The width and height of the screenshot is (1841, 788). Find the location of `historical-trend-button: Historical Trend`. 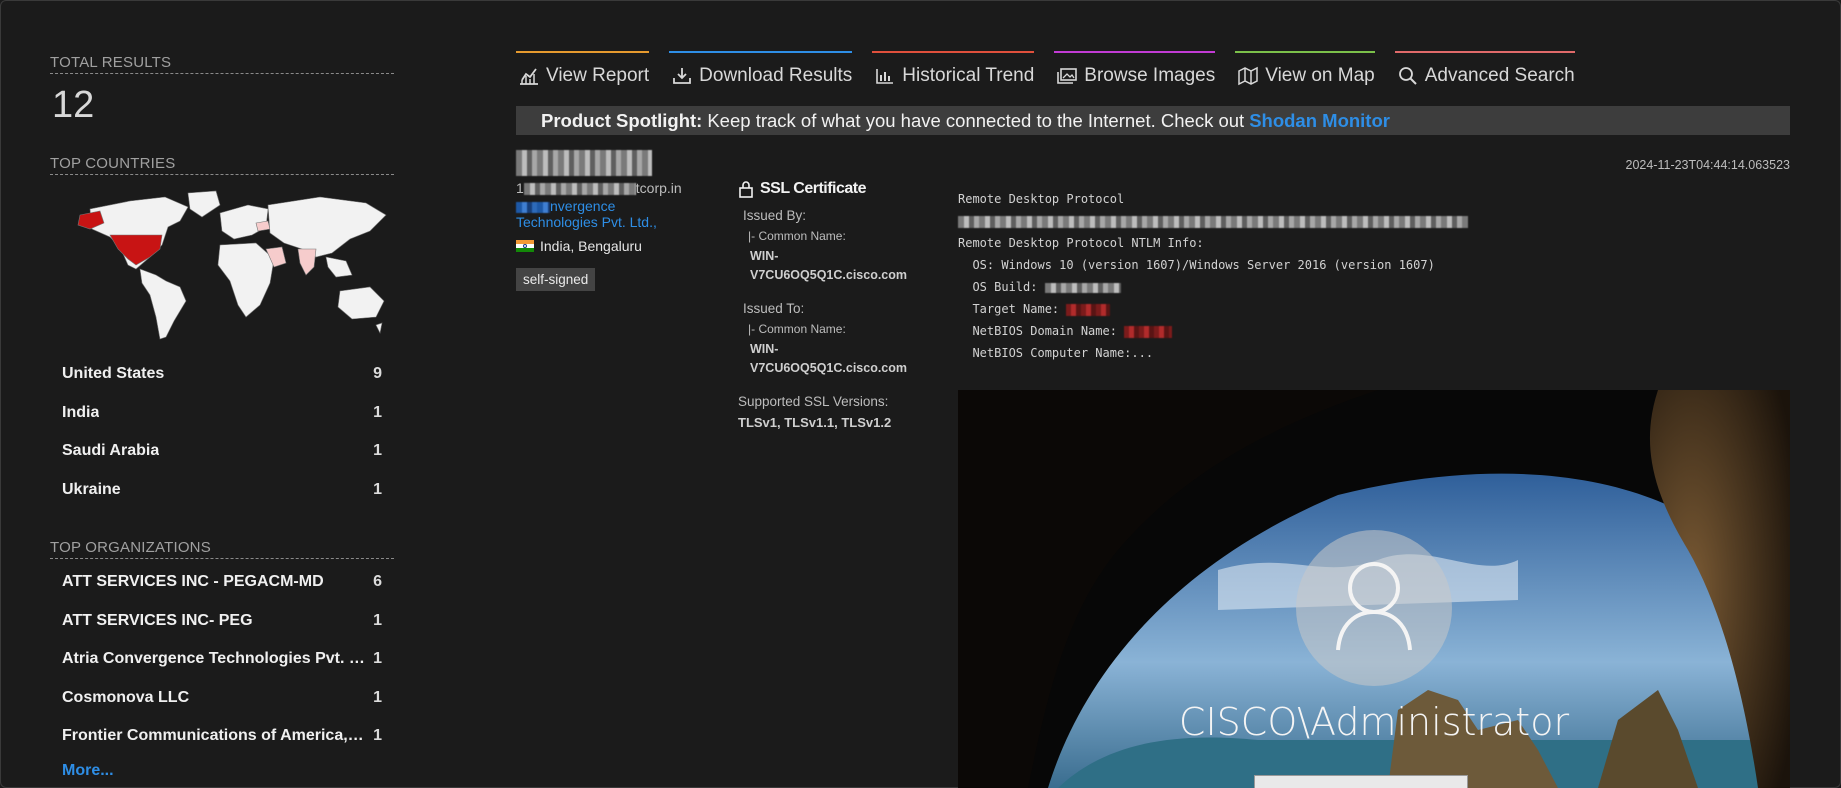

historical-trend-button: Historical Trend is located at coordinates (953, 71).